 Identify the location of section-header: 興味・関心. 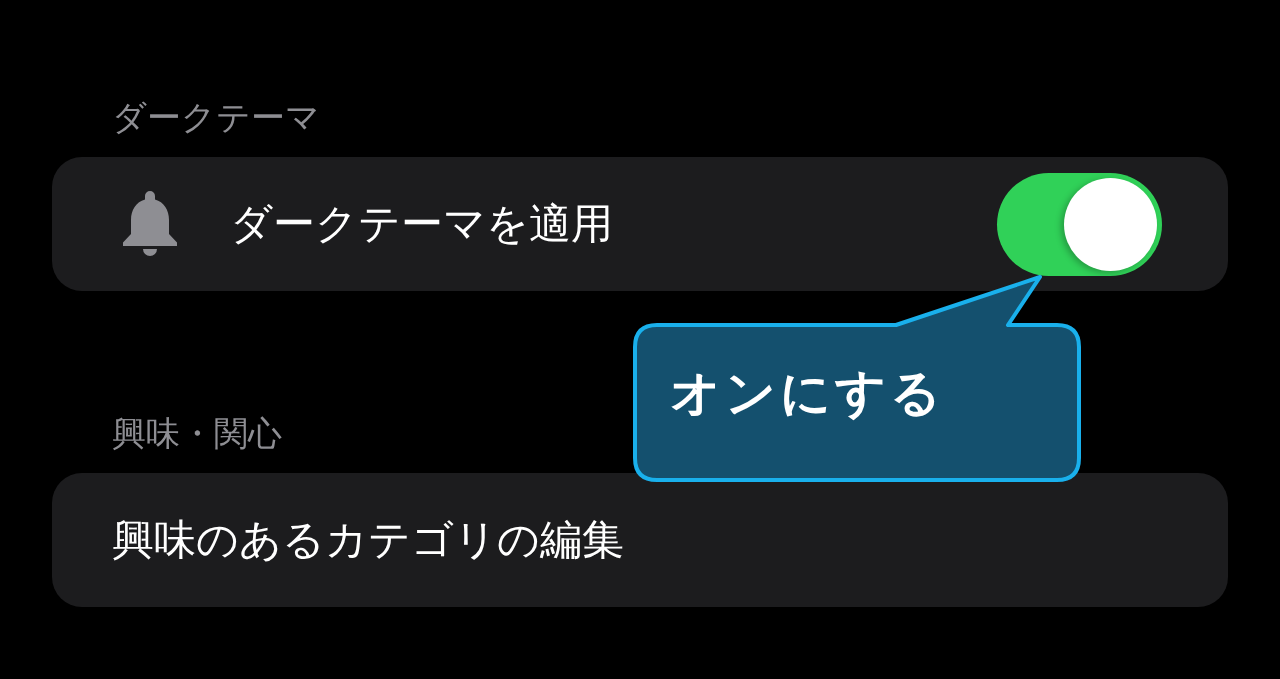
(197, 433).